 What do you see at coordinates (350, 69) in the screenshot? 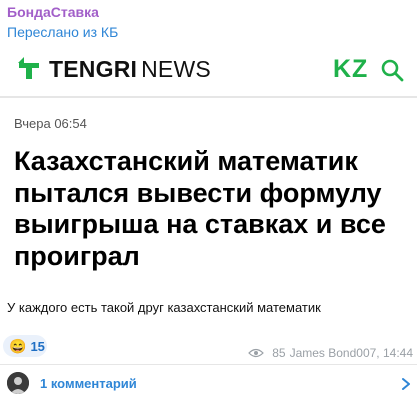
I see `region-label: KZ` at bounding box center [350, 69].